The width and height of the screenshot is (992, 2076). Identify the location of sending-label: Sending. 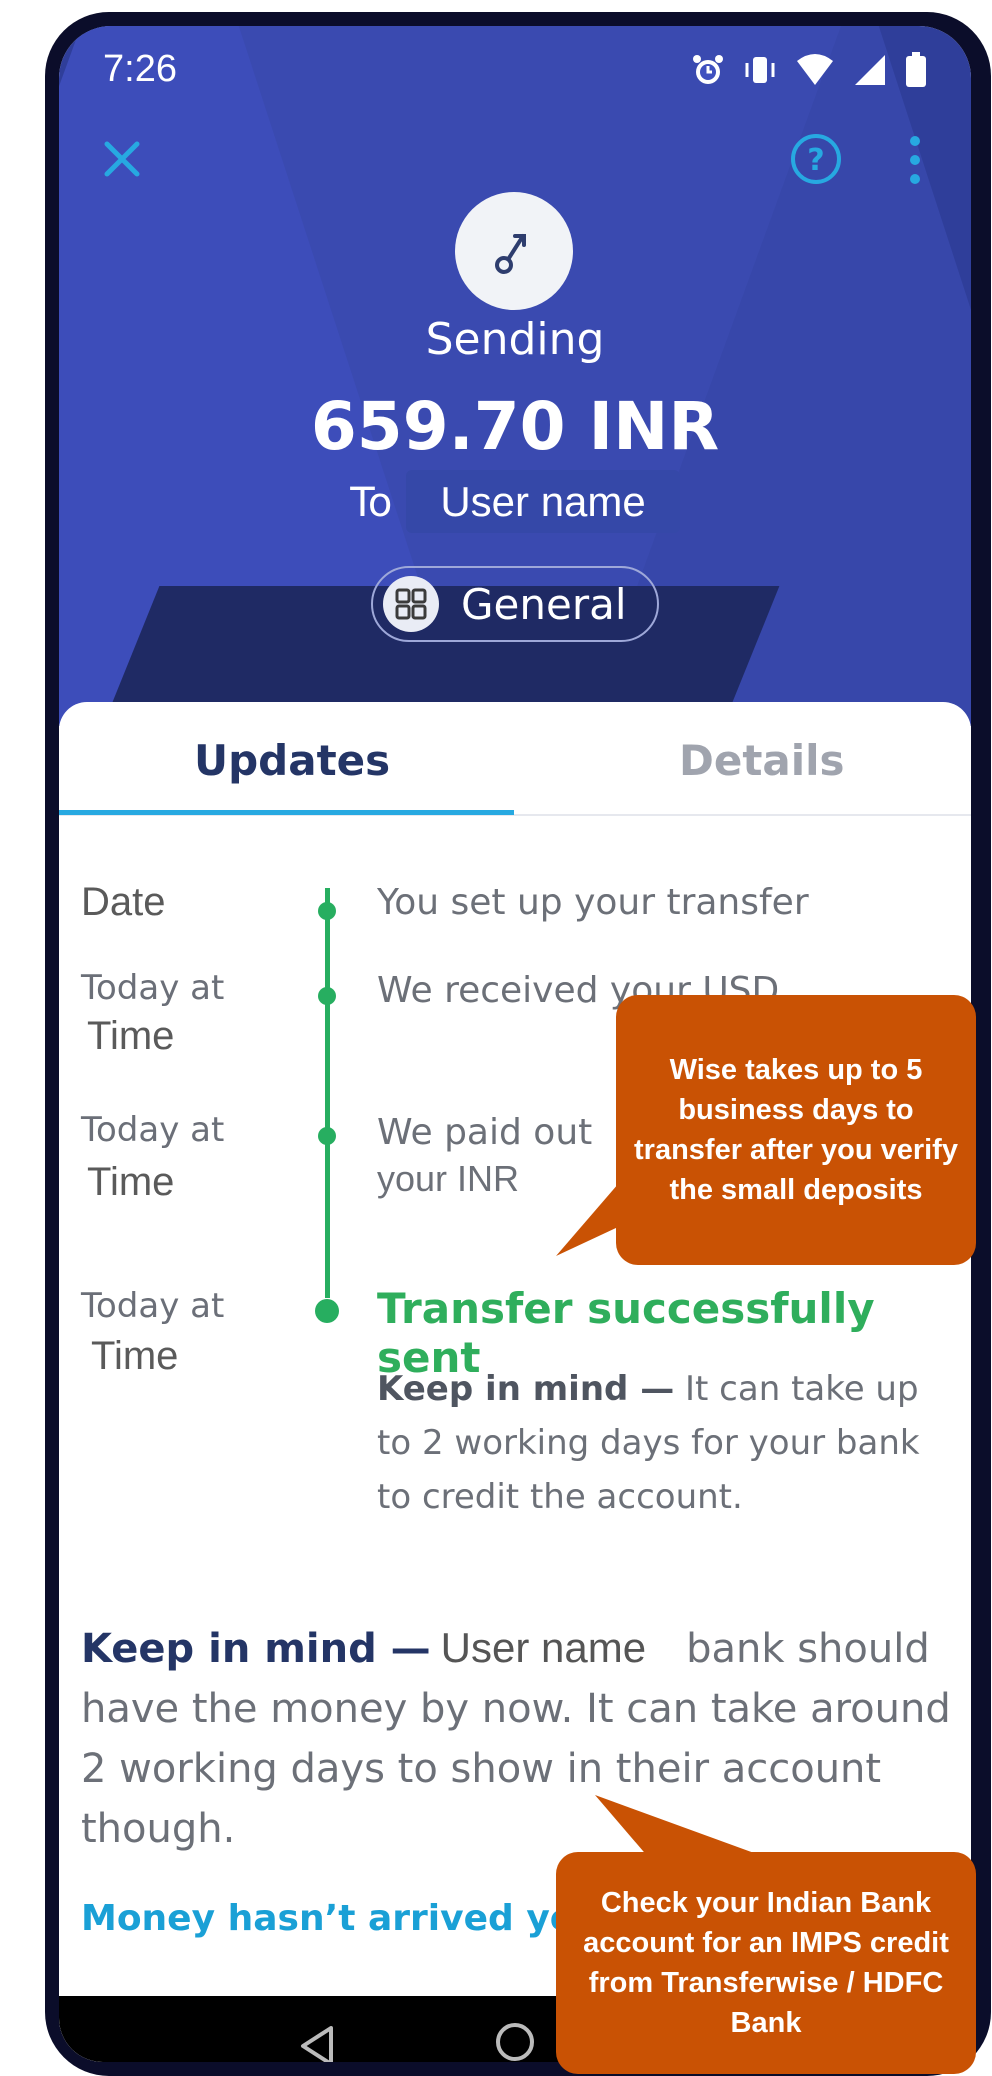
(515, 339).